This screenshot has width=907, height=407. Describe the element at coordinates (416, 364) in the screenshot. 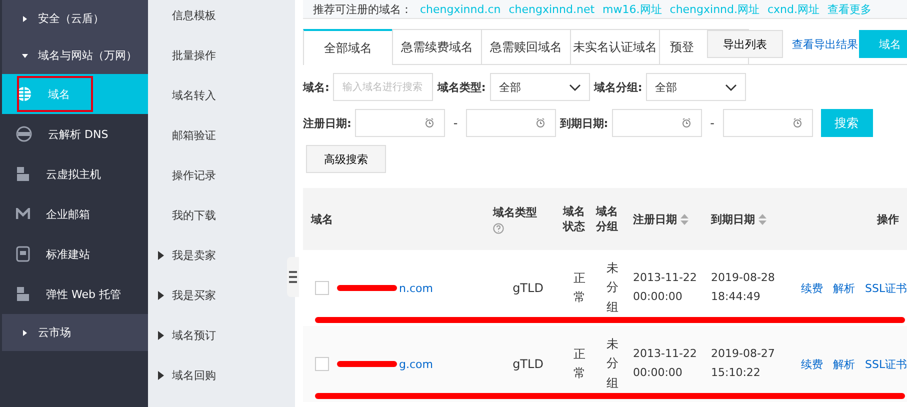

I see `domain-link: g.com` at that location.